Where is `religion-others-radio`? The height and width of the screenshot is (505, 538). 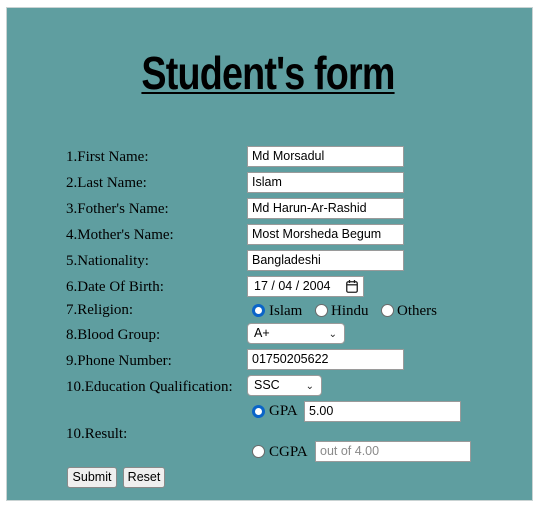
religion-others-radio is located at coordinates (387, 310).